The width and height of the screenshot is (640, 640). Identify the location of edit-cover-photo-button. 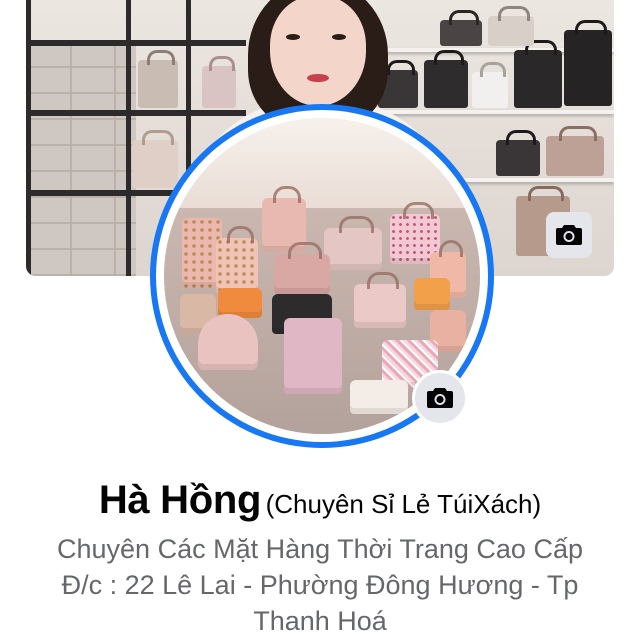
(569, 235).